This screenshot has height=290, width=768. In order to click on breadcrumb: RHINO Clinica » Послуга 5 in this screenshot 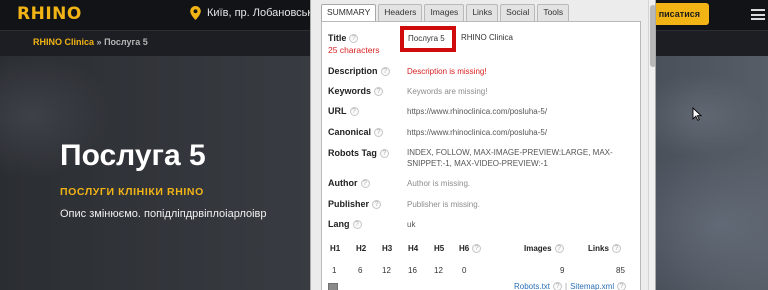, I will do `click(90, 42)`.